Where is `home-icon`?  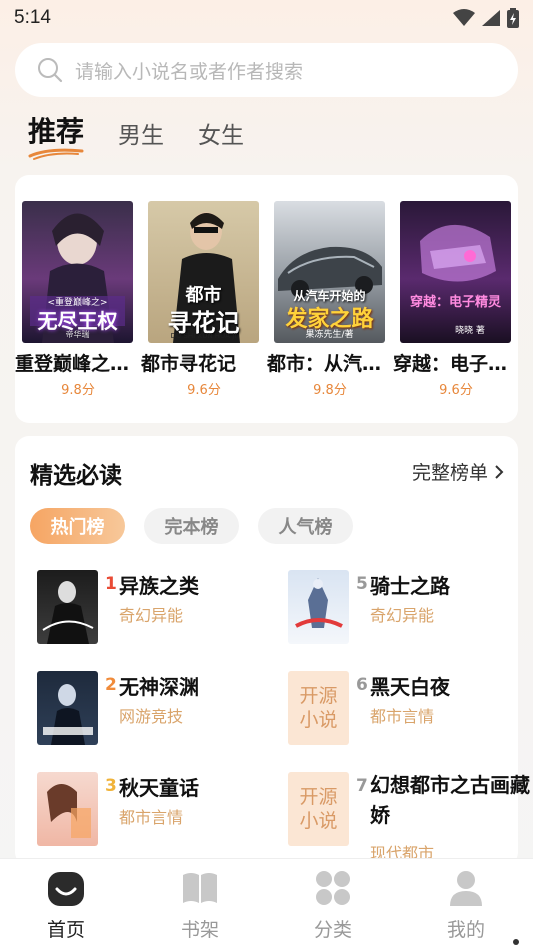 home-icon is located at coordinates (66, 889).